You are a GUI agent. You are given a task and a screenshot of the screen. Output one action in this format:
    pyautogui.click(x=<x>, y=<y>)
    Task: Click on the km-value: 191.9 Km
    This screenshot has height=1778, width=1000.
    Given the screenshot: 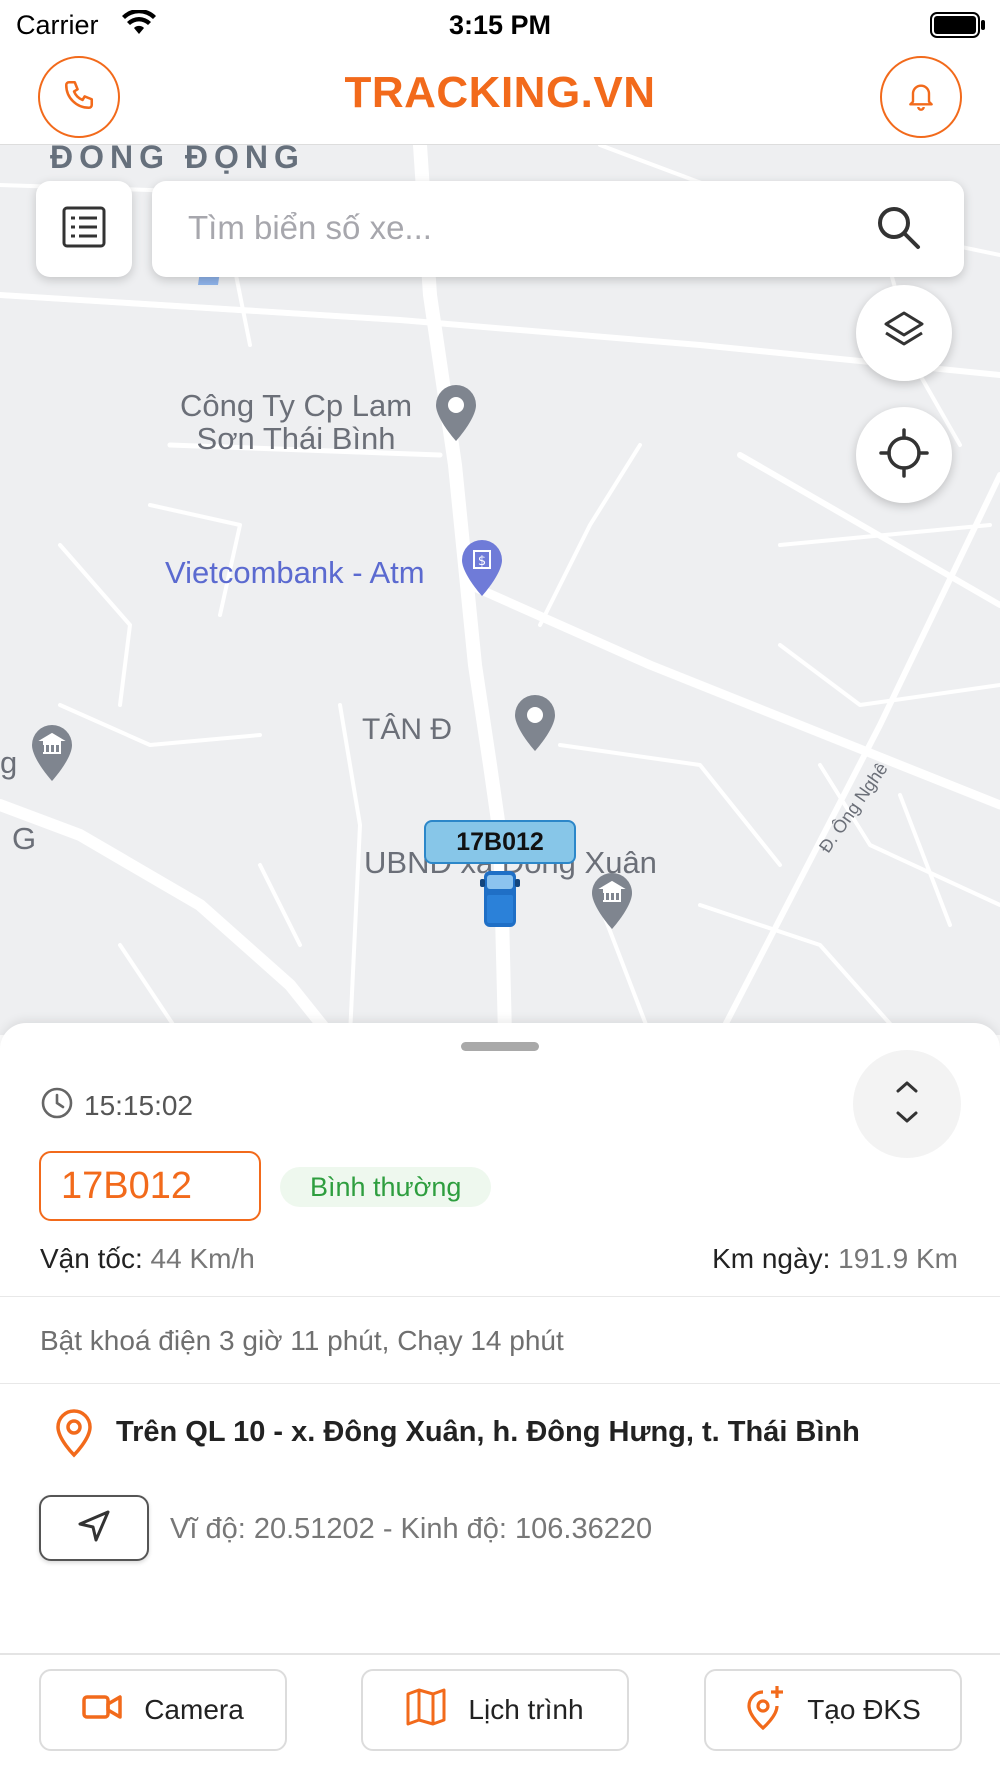 What is the action you would take?
    pyautogui.click(x=898, y=1258)
    